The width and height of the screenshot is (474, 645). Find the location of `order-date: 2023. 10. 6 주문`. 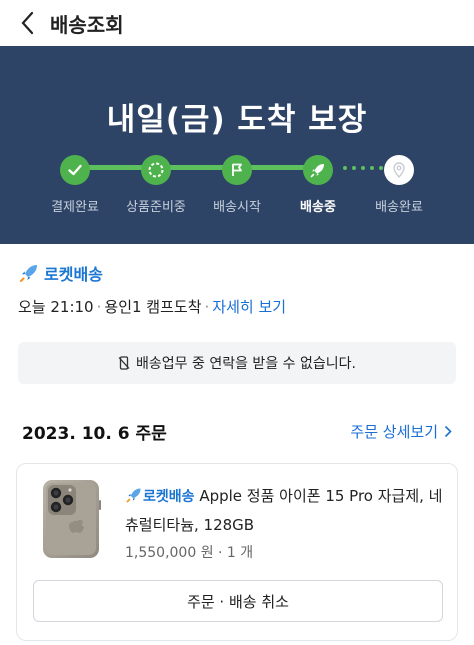

order-date: 2023. 10. 6 주문 is located at coordinates (94, 434).